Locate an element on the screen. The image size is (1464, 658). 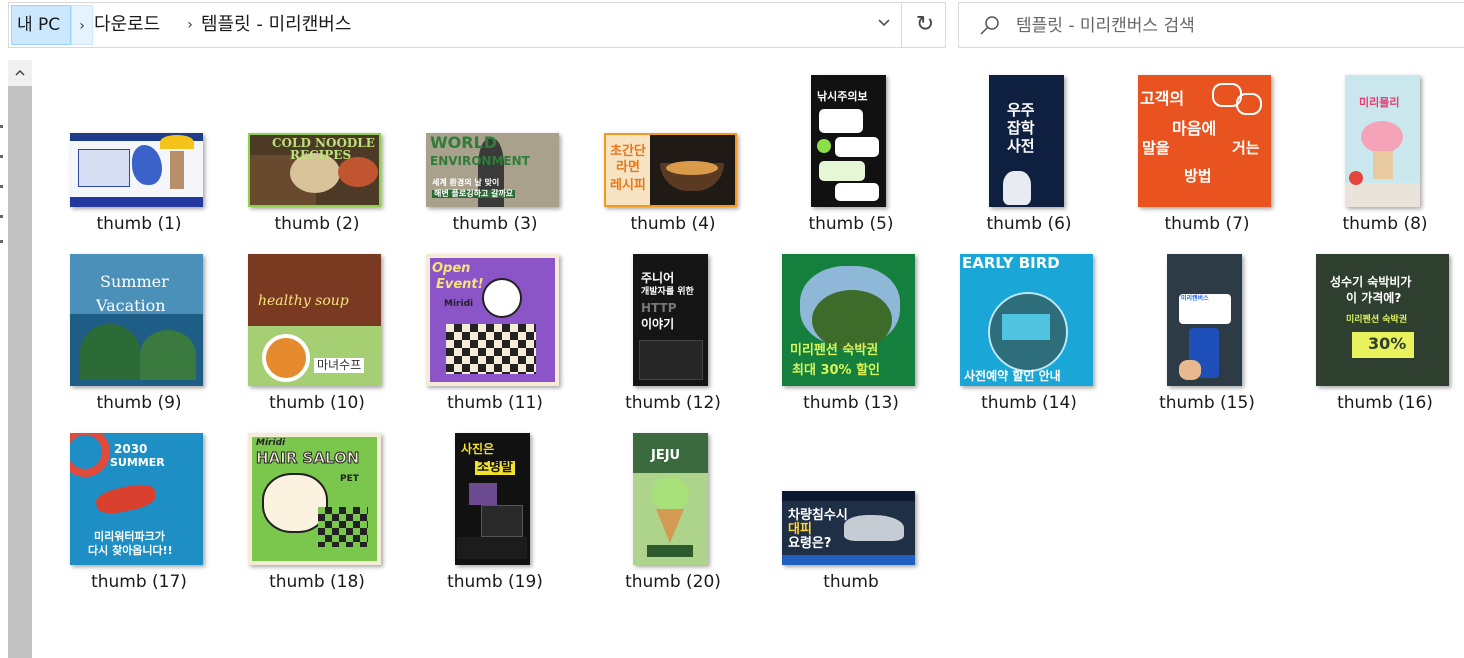
file-item: 미리몰리 thumb (8) is located at coordinates (1380, 149).